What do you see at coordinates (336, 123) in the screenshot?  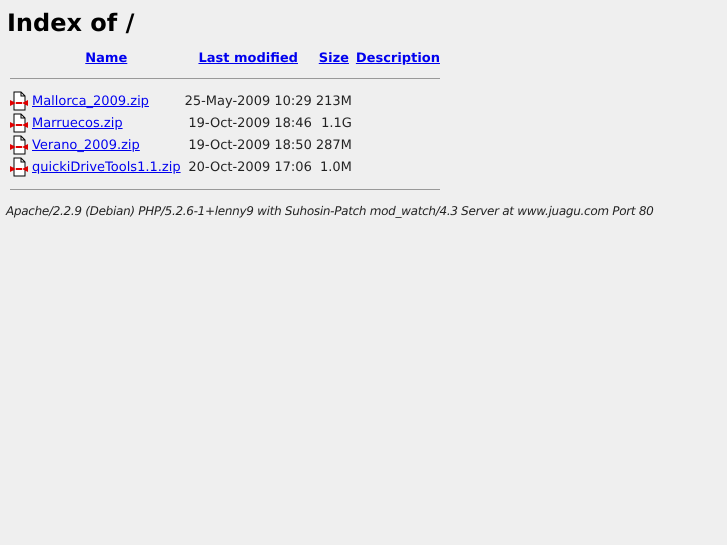 I see `file-size: 1.1G` at bounding box center [336, 123].